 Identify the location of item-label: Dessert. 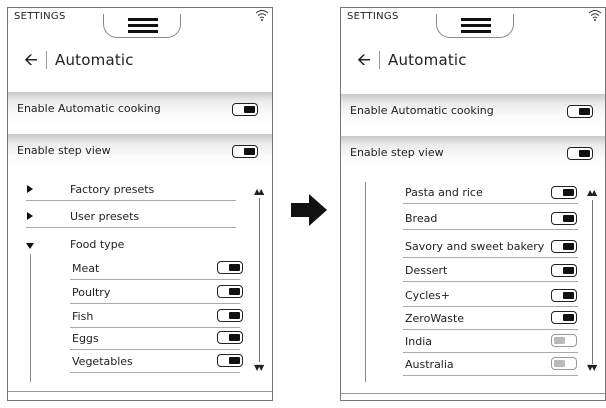
(426, 270).